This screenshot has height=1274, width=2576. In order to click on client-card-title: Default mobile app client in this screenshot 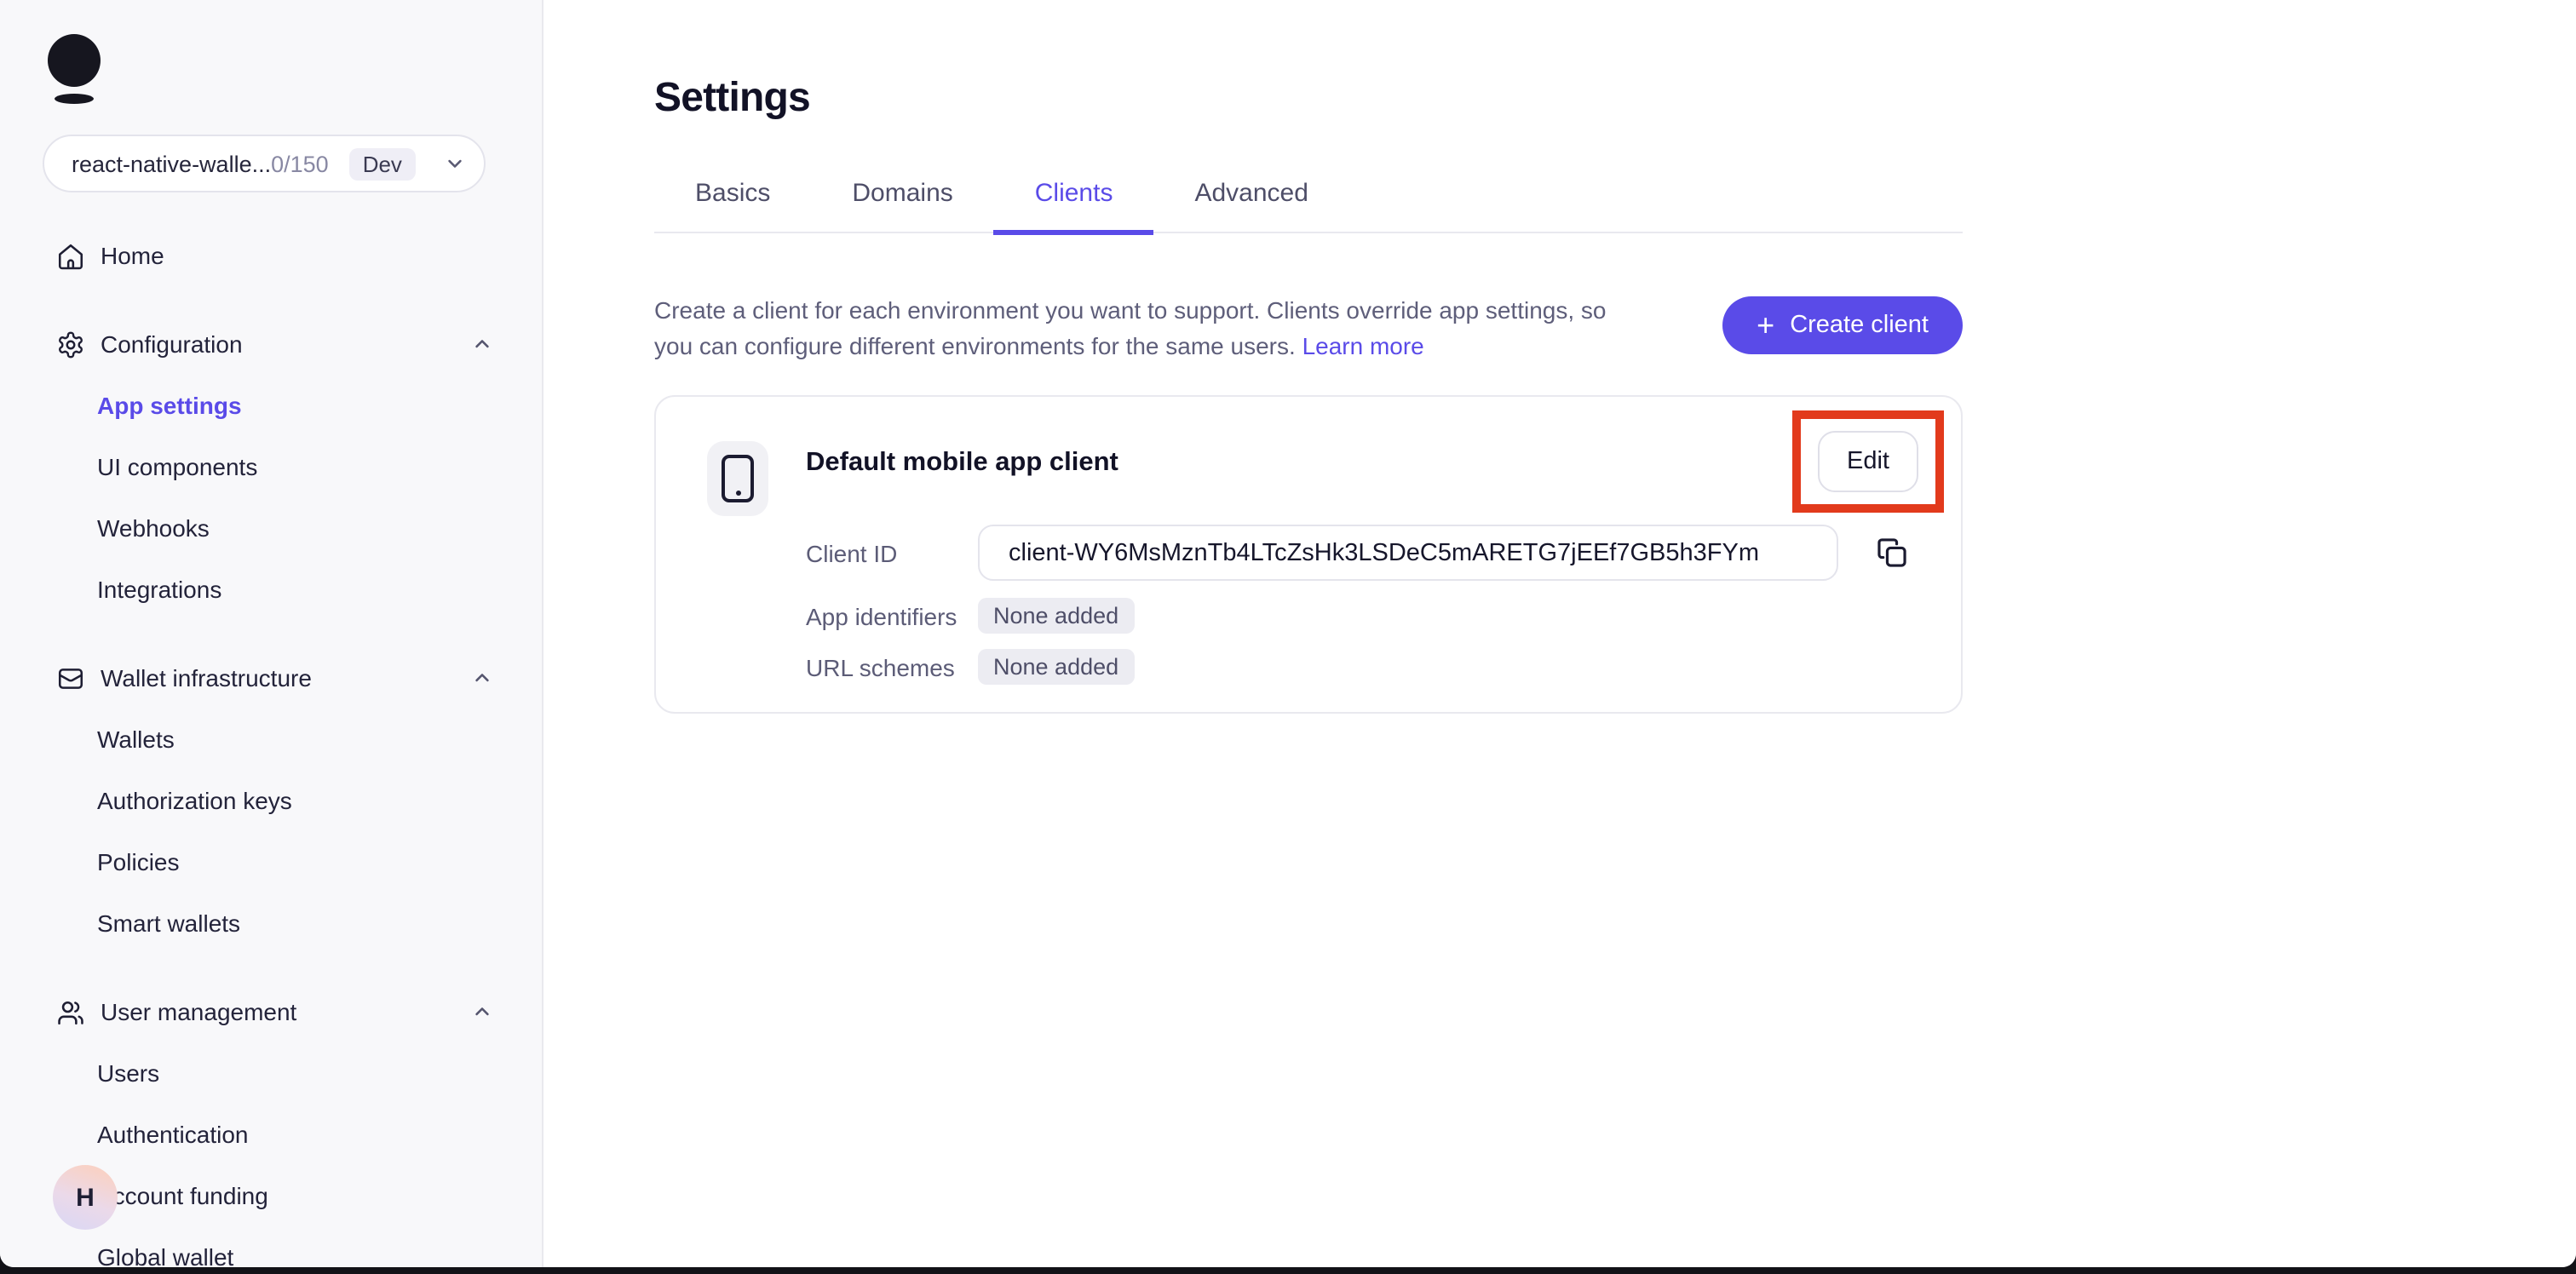, I will do `click(962, 462)`.